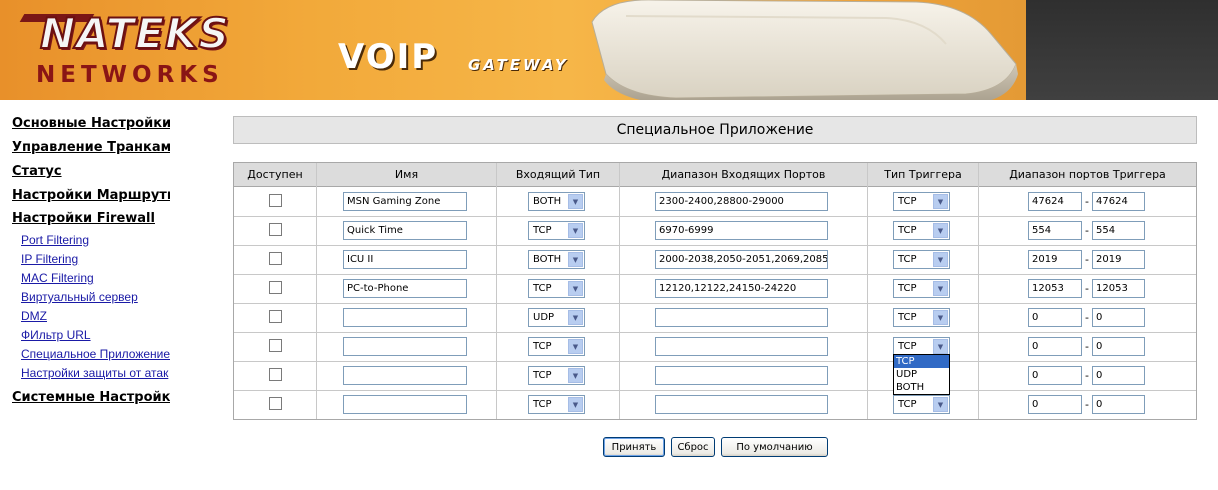 The image size is (1218, 490). What do you see at coordinates (91, 124) in the screenshot?
I see `sidebar-item-basic-settings: Основные Настройки` at bounding box center [91, 124].